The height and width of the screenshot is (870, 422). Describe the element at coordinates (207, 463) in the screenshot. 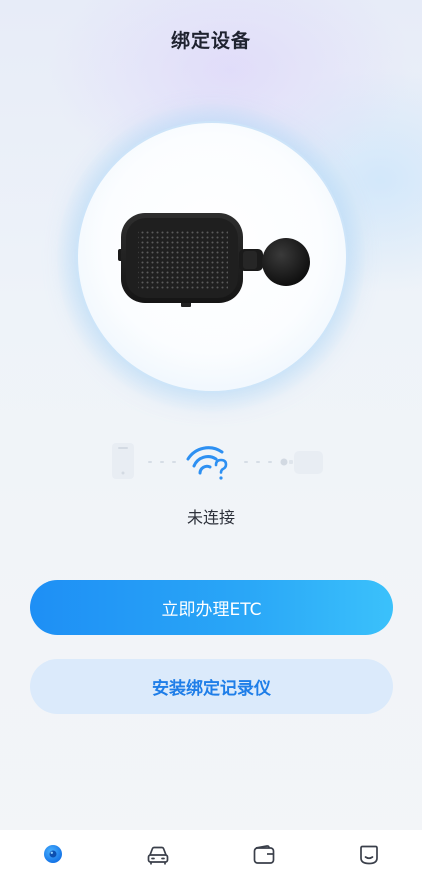

I see `wifi-question-icon` at that location.